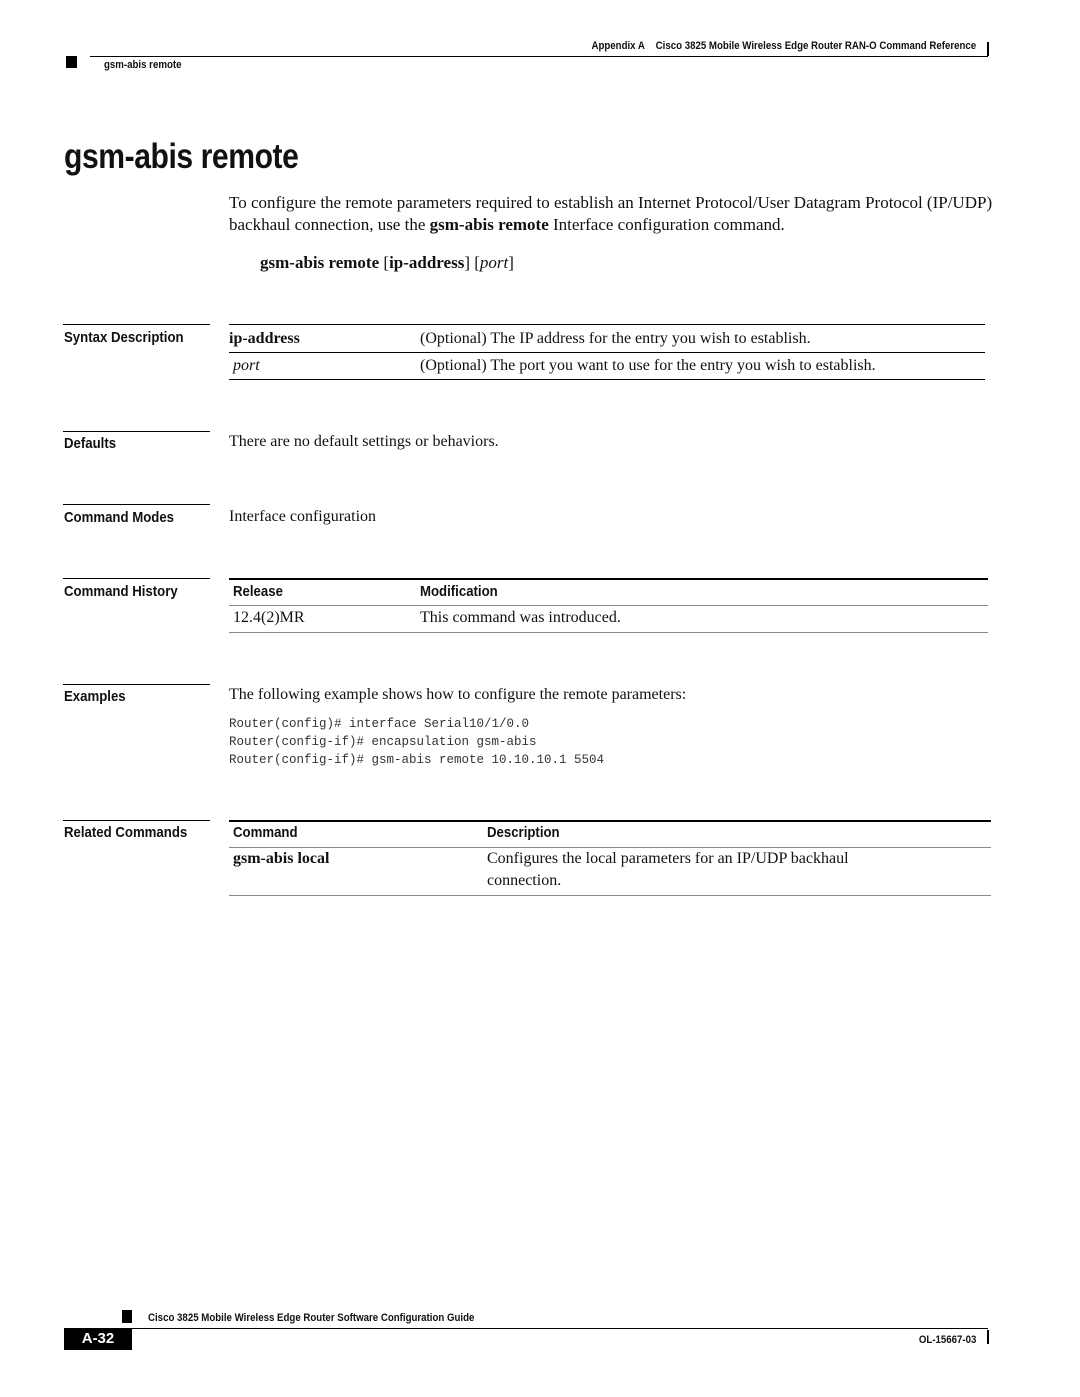 Image resolution: width=1080 pixels, height=1397 pixels. What do you see at coordinates (303, 516) in the screenshot?
I see `command-modes-text: Interface configuration` at bounding box center [303, 516].